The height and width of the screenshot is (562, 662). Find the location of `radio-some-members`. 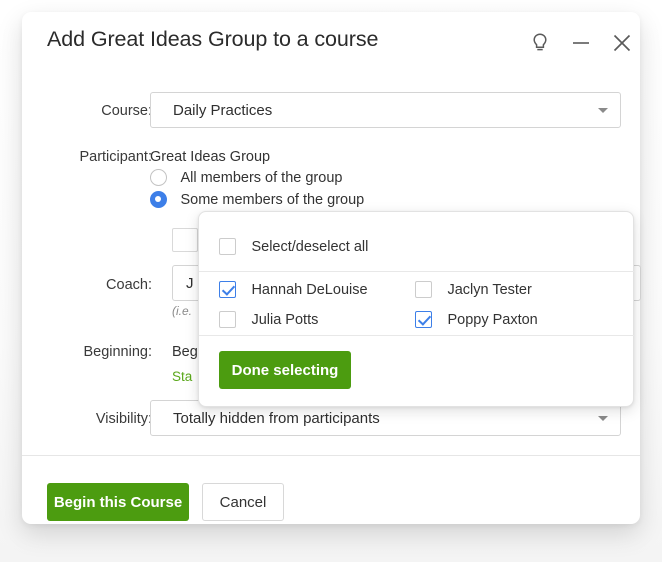

radio-some-members is located at coordinates (158, 200).